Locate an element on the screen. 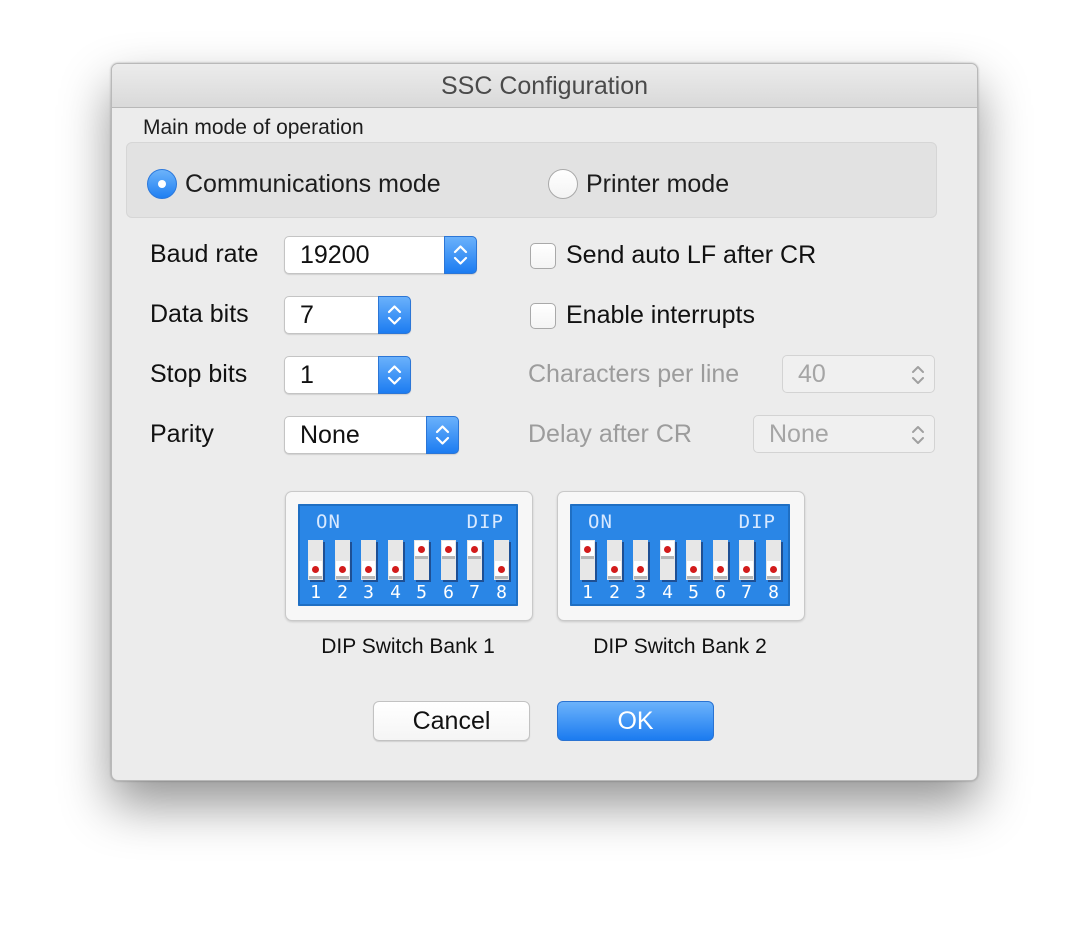 This screenshot has width=1088, height=940. checkbox-label: Send auto LF after CR is located at coordinates (691, 255).